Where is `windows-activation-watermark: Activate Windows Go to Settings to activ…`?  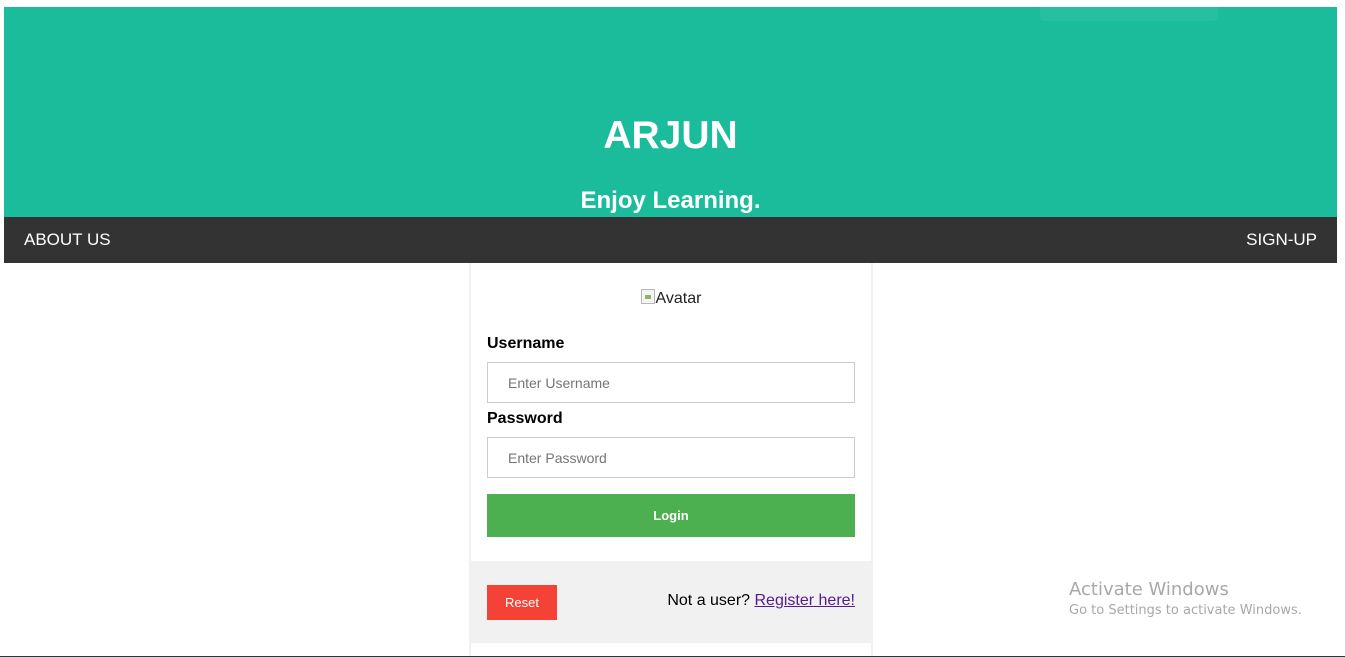
windows-activation-watermark: Activate Windows Go to Settings to activ… is located at coordinates (1185, 600).